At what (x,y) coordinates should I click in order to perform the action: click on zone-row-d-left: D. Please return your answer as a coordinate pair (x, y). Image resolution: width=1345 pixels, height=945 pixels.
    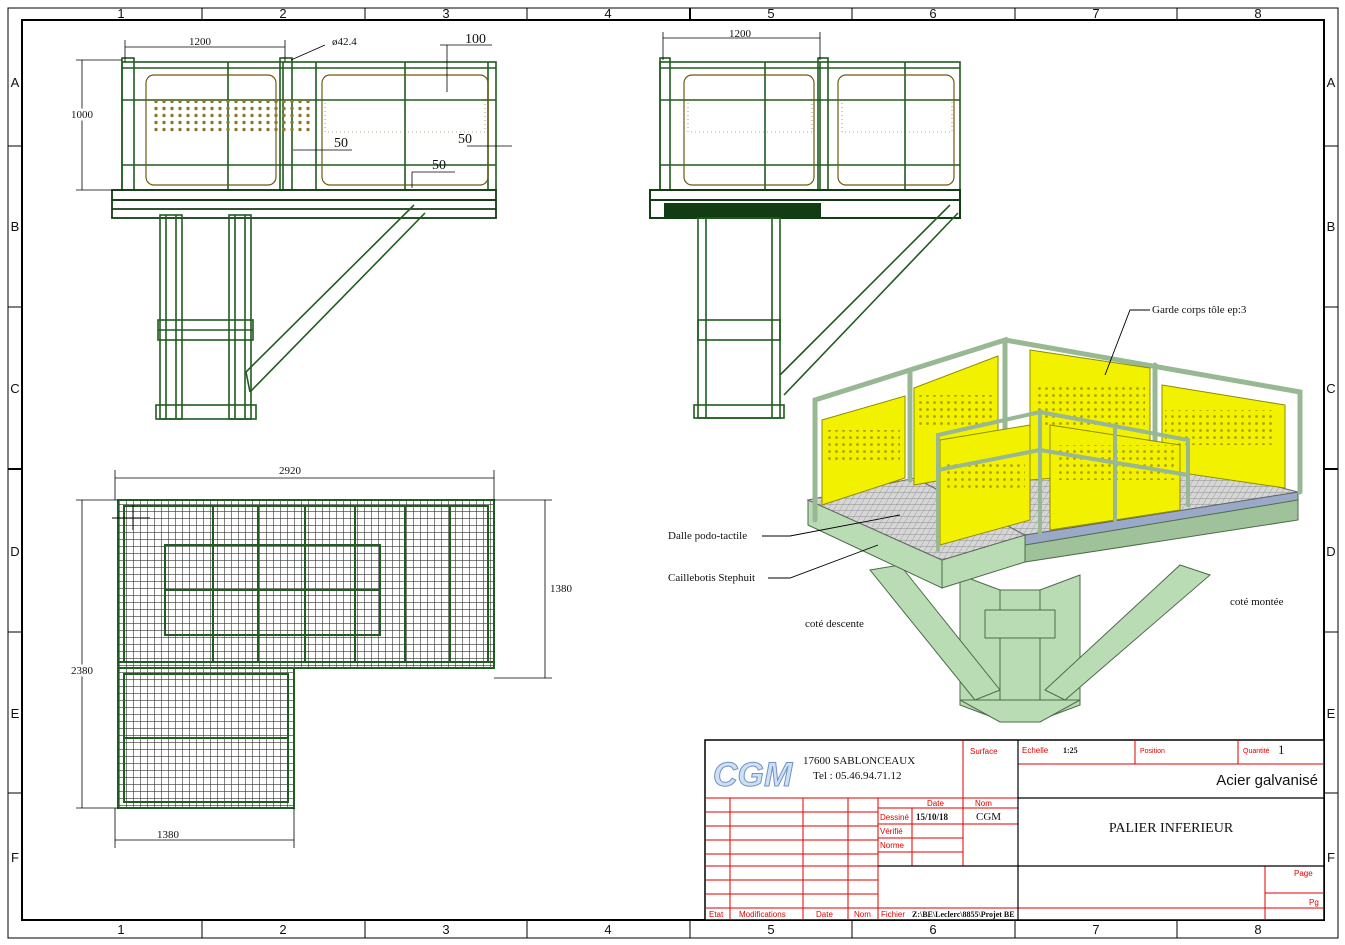
    Looking at the image, I should click on (14, 551).